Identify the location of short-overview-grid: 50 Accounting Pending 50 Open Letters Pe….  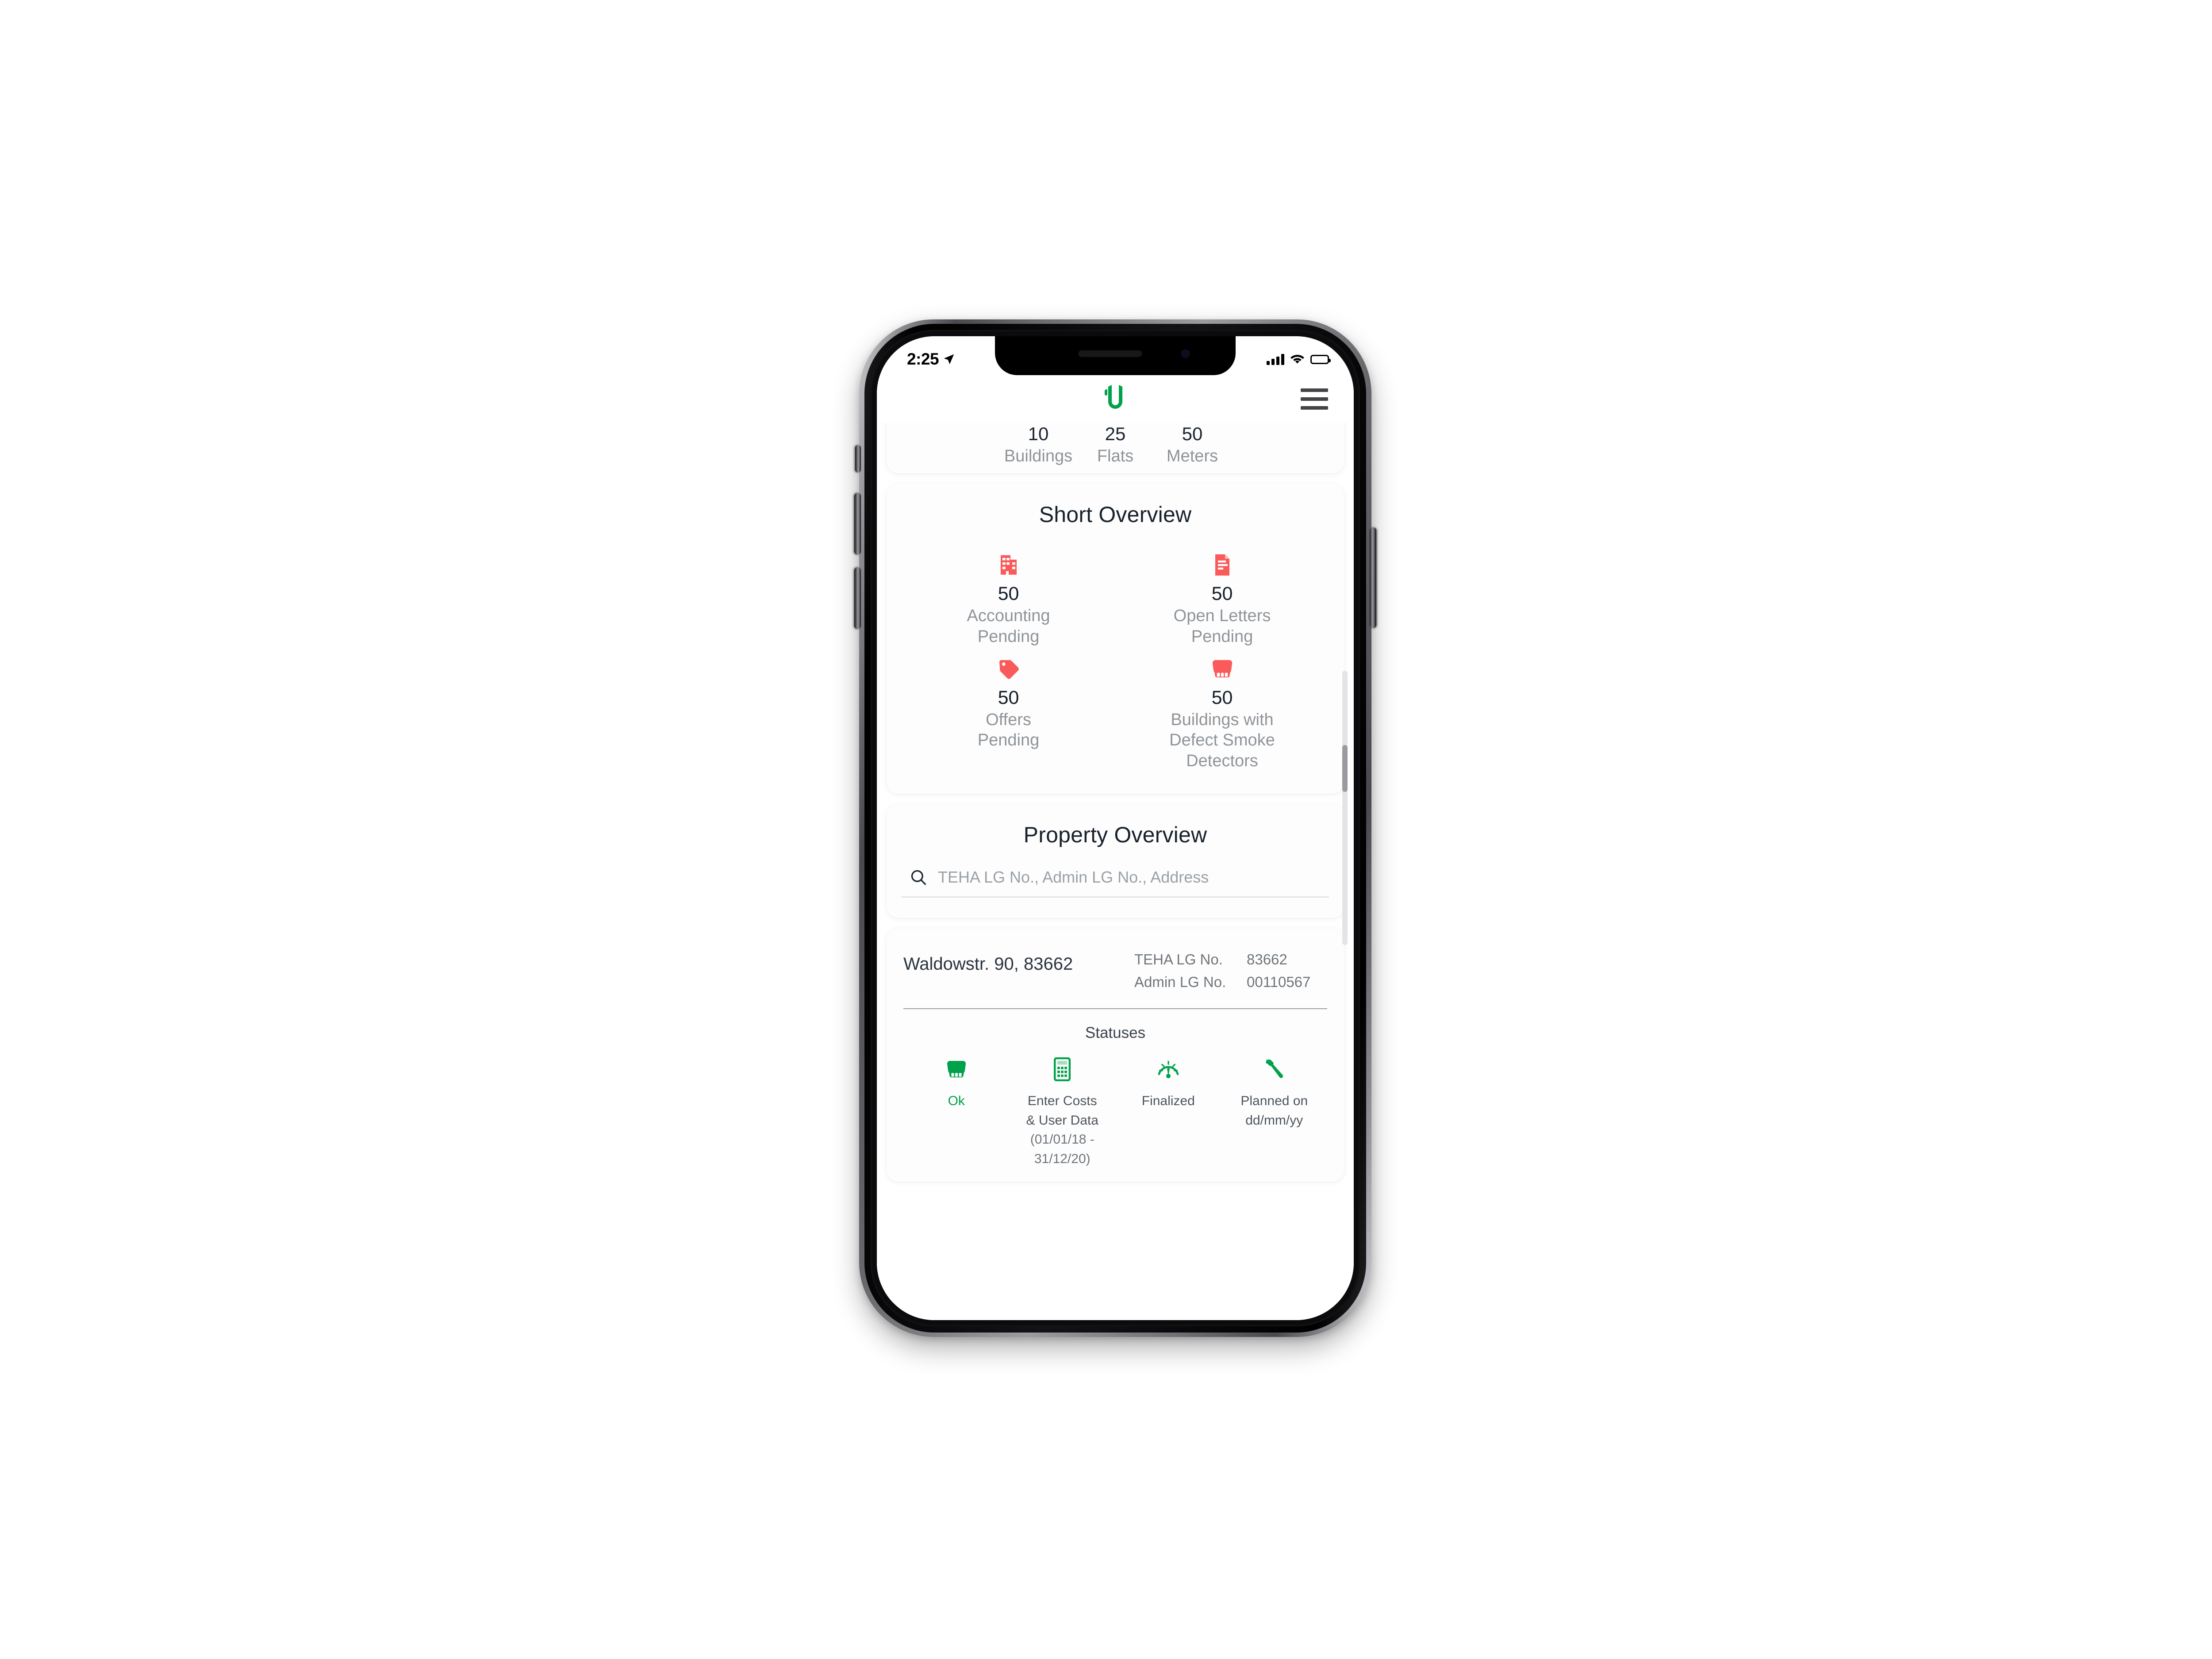
(1115, 661).